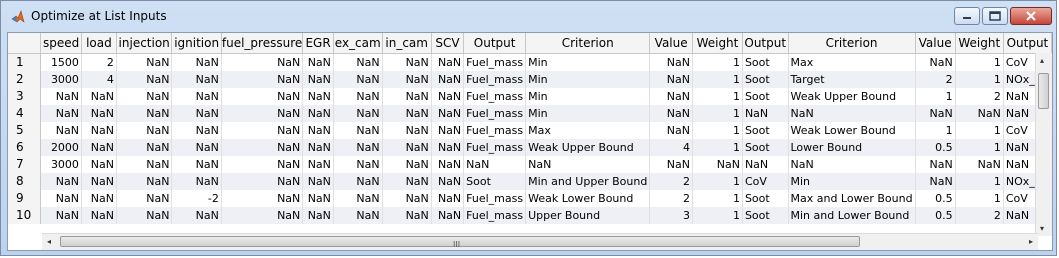 Image resolution: width=1059 pixels, height=258 pixels. Describe the element at coordinates (49, 241) in the screenshot. I see `scroll-left-icon: ◂` at that location.